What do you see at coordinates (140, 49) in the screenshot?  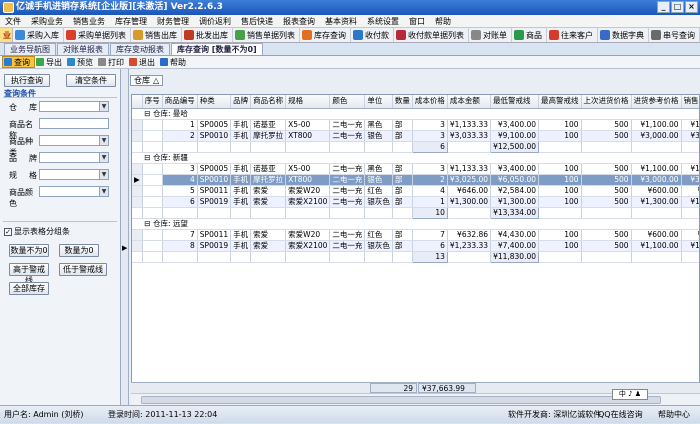 I see `document-tab: 库存变动报表` at bounding box center [140, 49].